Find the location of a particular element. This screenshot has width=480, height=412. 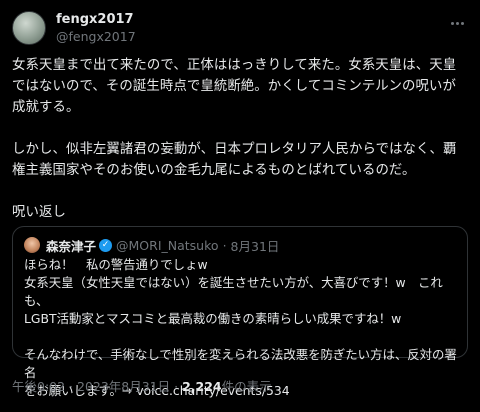

author-display-name: fengx2017 is located at coordinates (96, 19).